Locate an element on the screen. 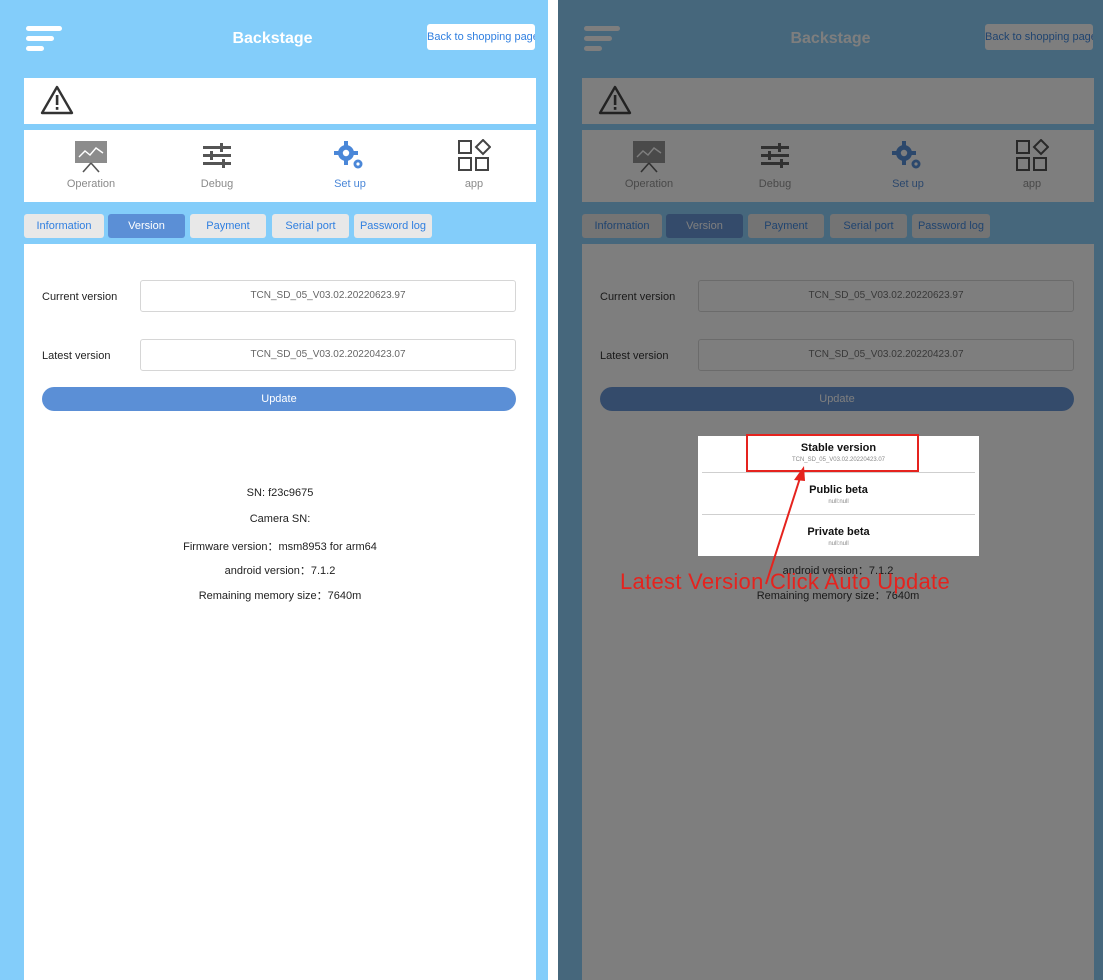 This screenshot has height=980, width=1103. nav-label-app: app is located at coordinates (474, 184).